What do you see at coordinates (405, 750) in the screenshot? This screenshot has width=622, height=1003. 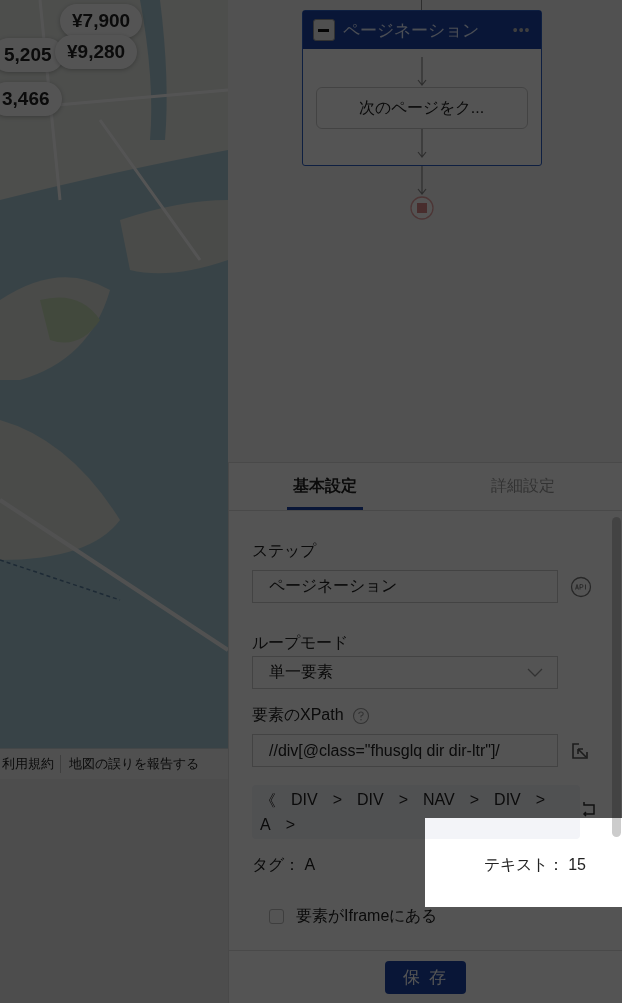 I see `xpath-field: //div[@class="fhusglq dir dir-ltr"]/` at bounding box center [405, 750].